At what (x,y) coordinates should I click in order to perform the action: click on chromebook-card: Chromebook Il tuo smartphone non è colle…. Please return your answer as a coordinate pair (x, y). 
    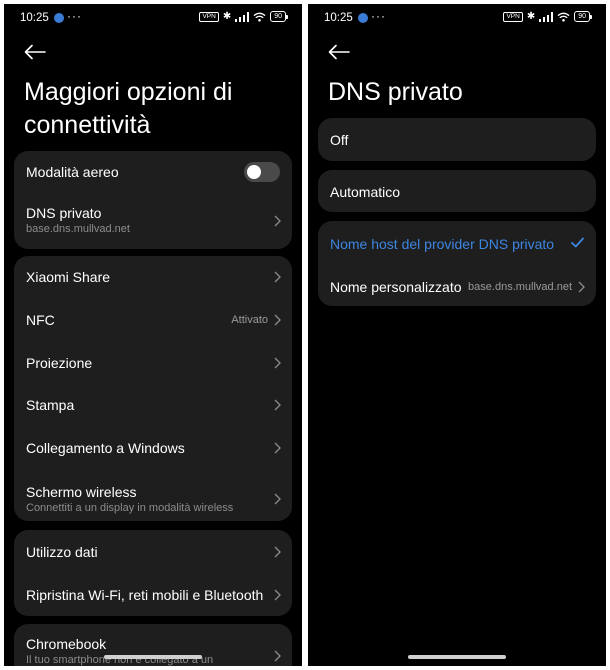
    Looking at the image, I should click on (153, 645).